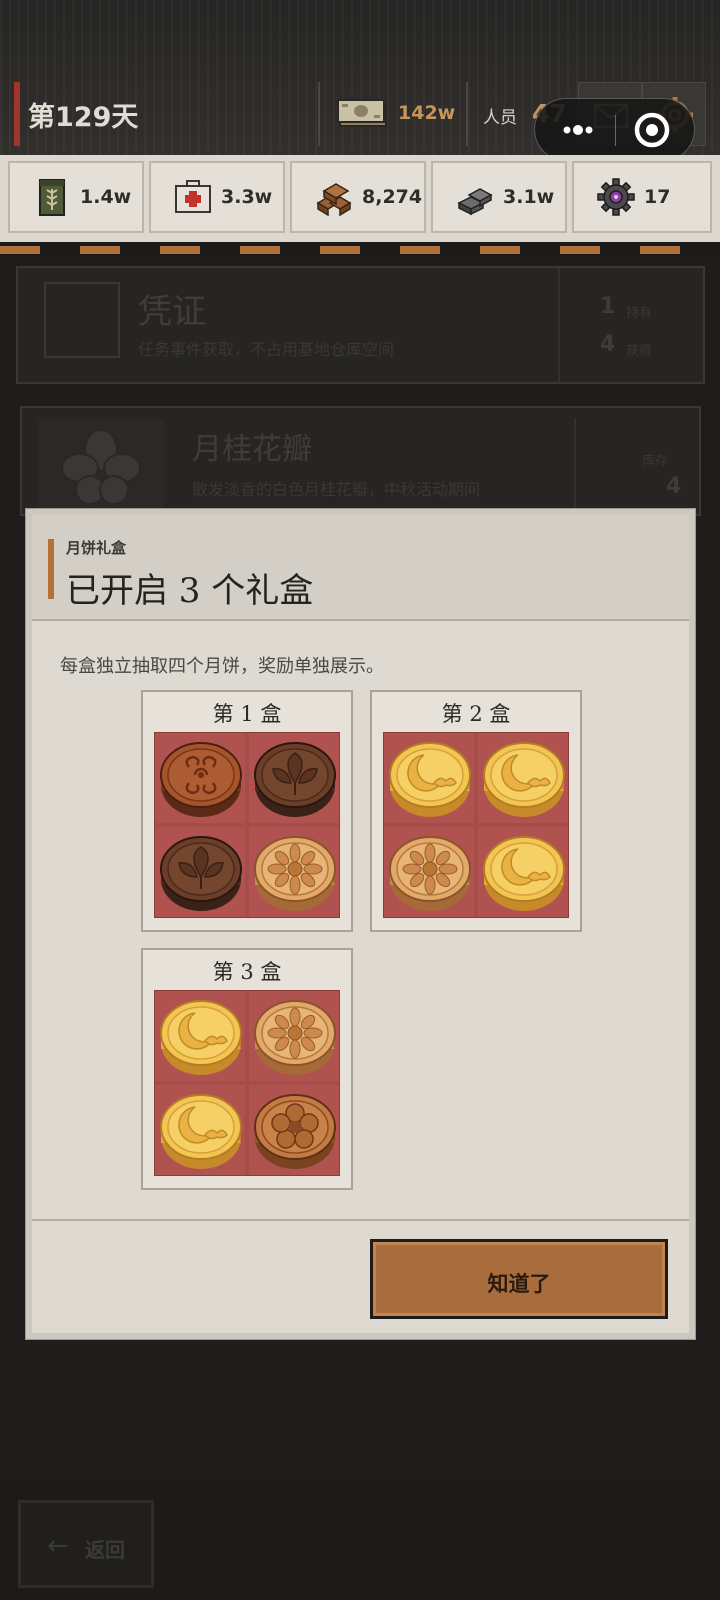 The height and width of the screenshot is (1600, 720). I want to click on confirm-button-label: 知道了, so click(519, 1284).